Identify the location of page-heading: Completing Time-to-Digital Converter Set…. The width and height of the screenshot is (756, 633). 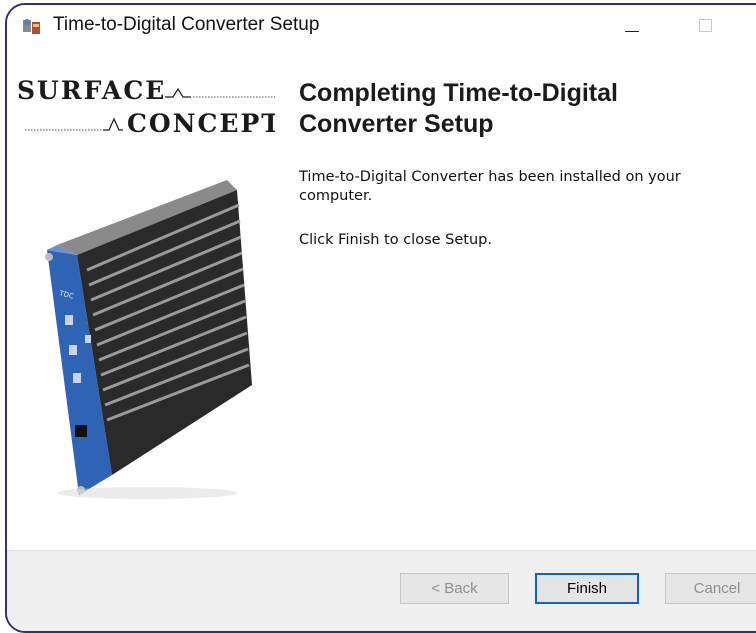
(458, 108).